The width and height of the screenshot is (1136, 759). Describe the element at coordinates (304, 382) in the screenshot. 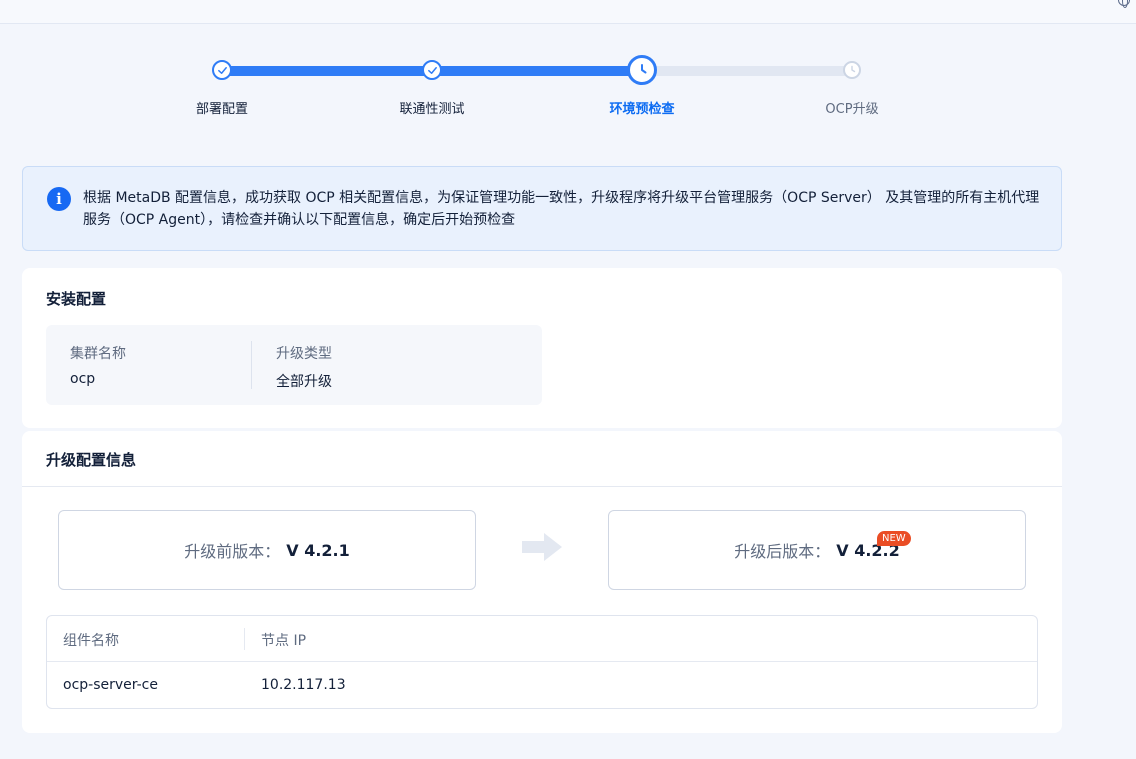

I see `upgrade-type-value: 全部升级` at that location.